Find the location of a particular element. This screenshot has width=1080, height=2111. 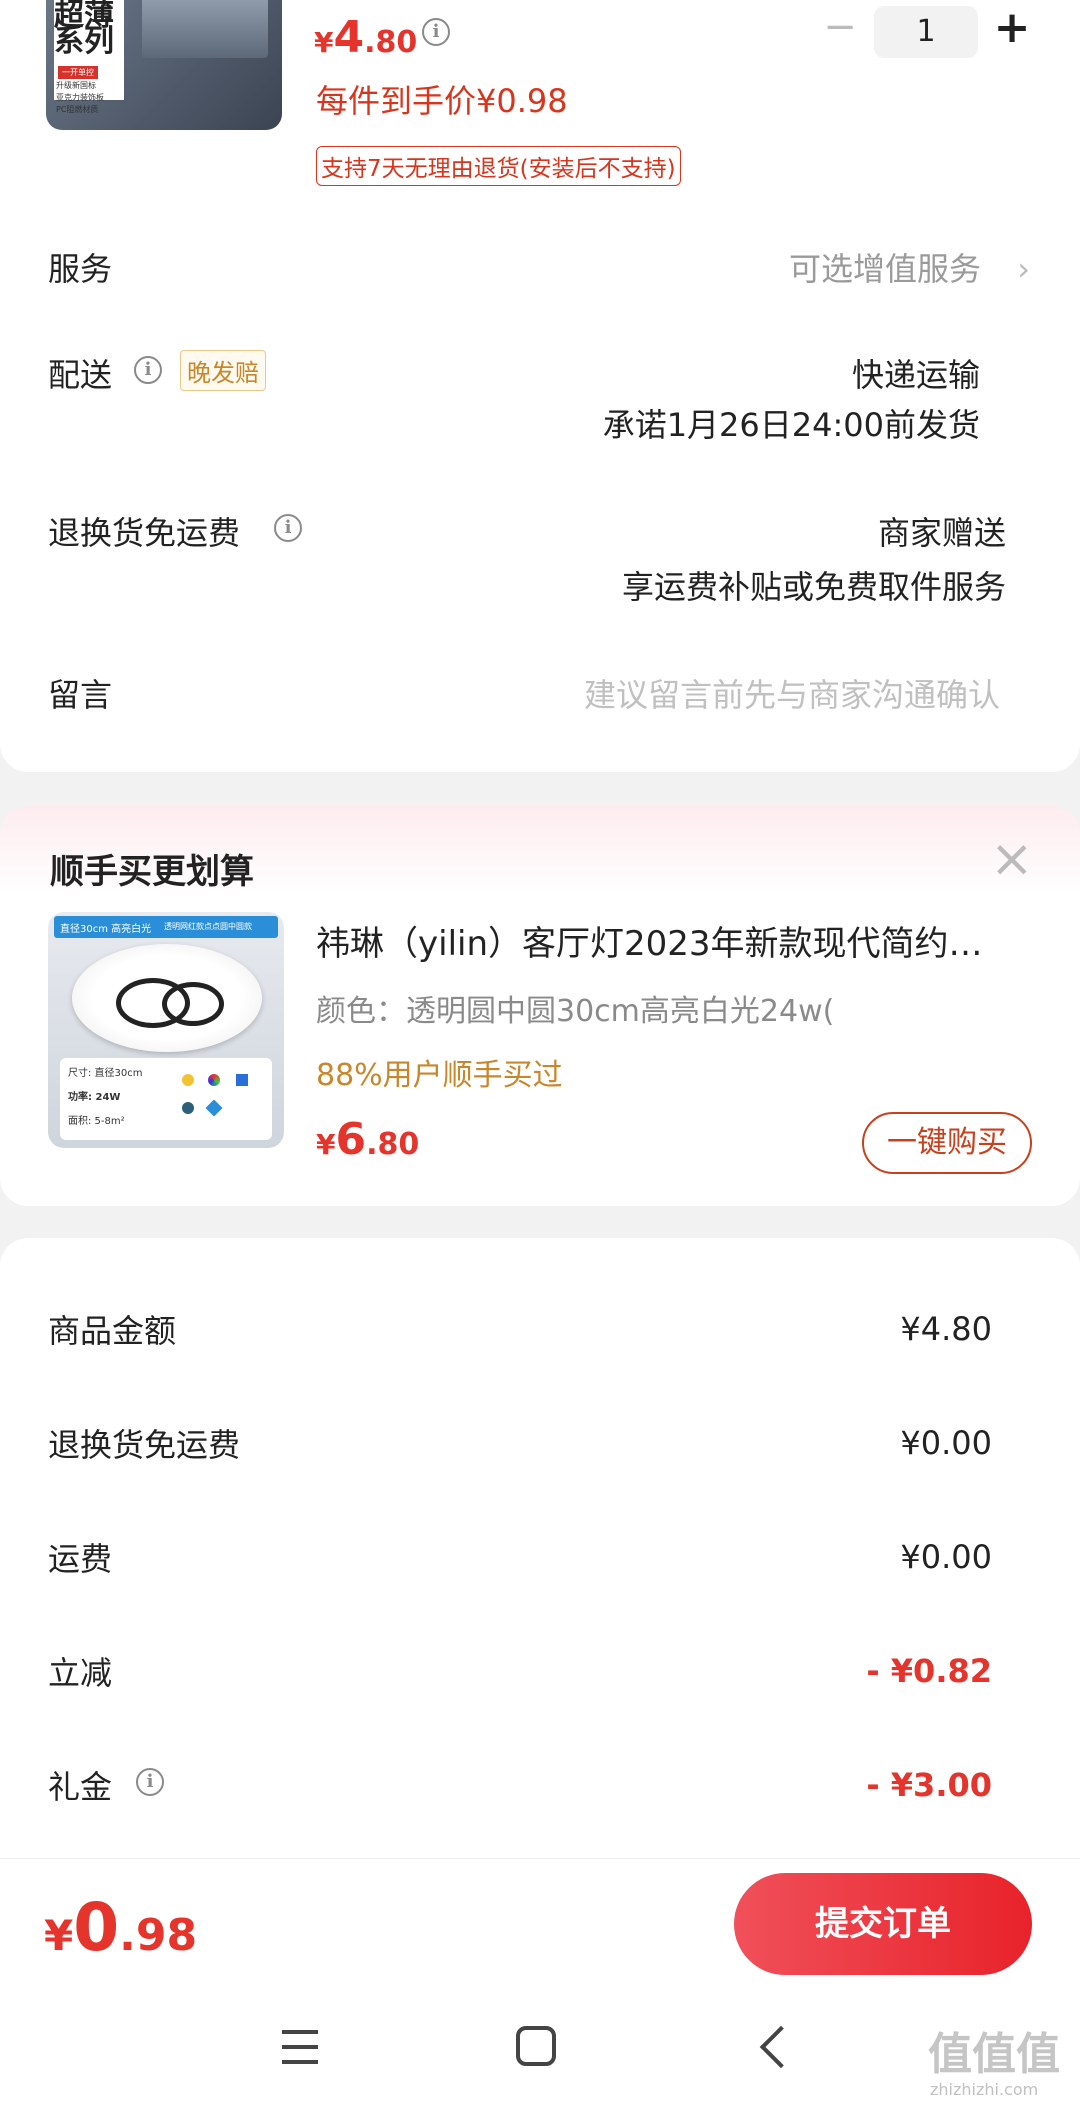

recent-apps-icon is located at coordinates (300, 2047).